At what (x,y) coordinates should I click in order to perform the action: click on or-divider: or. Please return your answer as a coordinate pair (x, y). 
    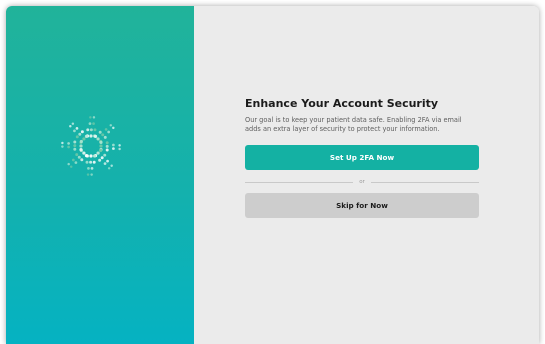
    Looking at the image, I should click on (362, 182).